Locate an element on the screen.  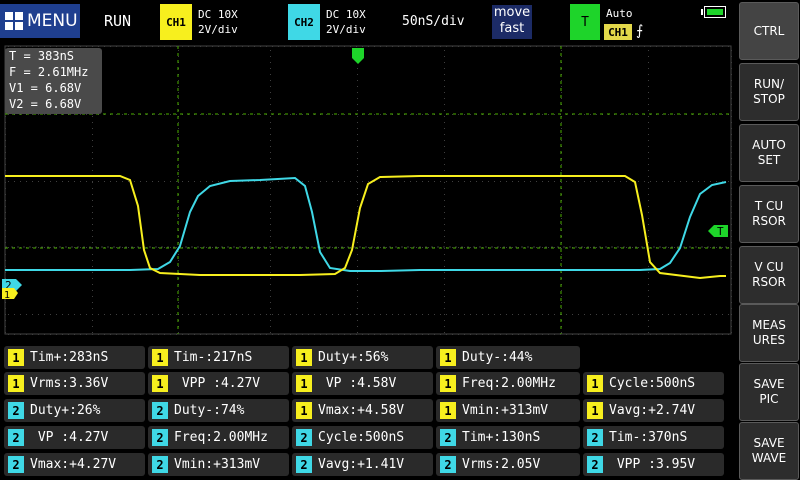
ch1-ground-label: 1 is located at coordinates (7, 295).